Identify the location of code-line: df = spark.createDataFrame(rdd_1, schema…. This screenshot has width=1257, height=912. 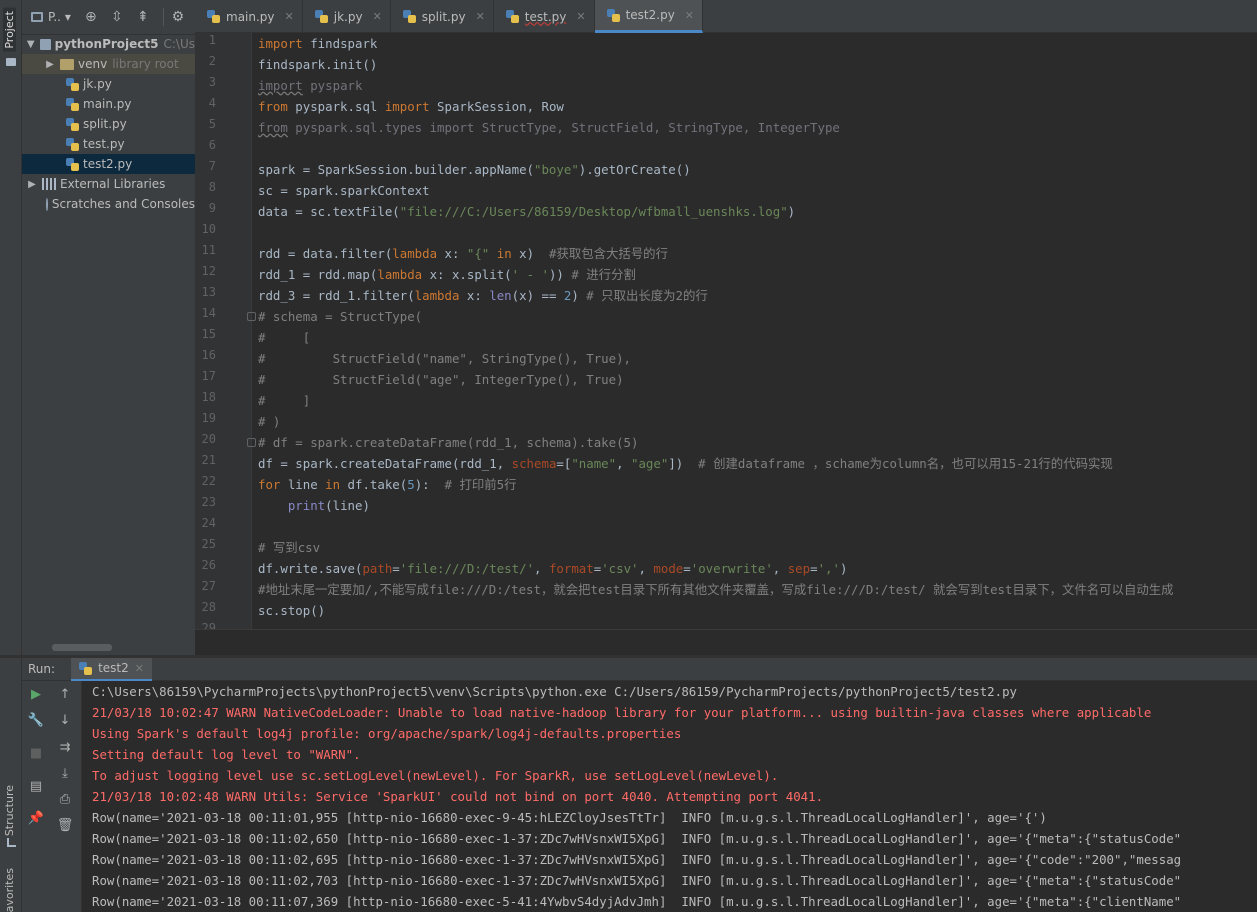
(685, 463).